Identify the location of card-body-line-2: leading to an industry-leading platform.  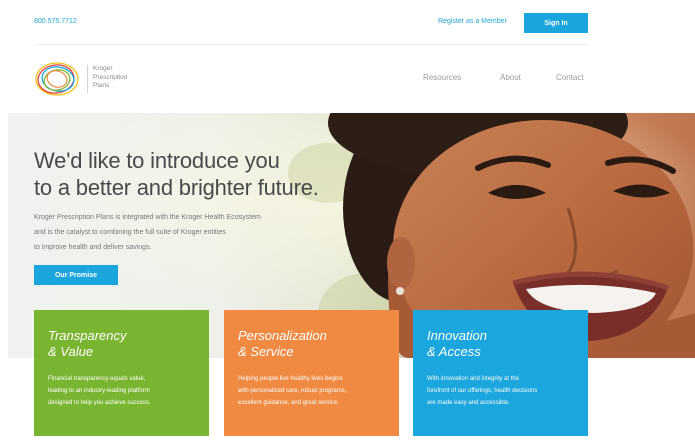
(99, 391).